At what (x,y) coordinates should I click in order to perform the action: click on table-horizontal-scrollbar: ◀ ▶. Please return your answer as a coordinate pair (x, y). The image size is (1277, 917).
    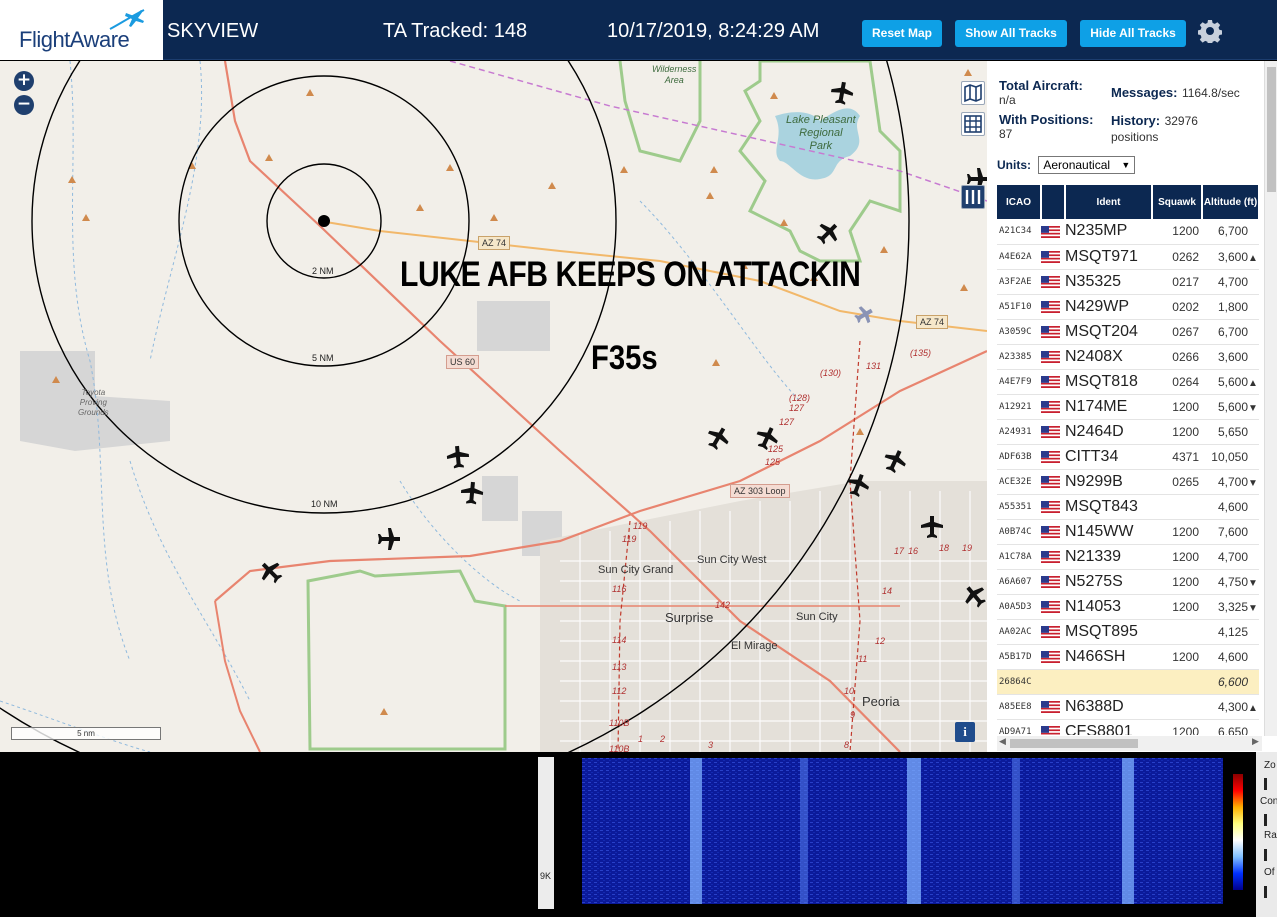
    Looking at the image, I should click on (1129, 743).